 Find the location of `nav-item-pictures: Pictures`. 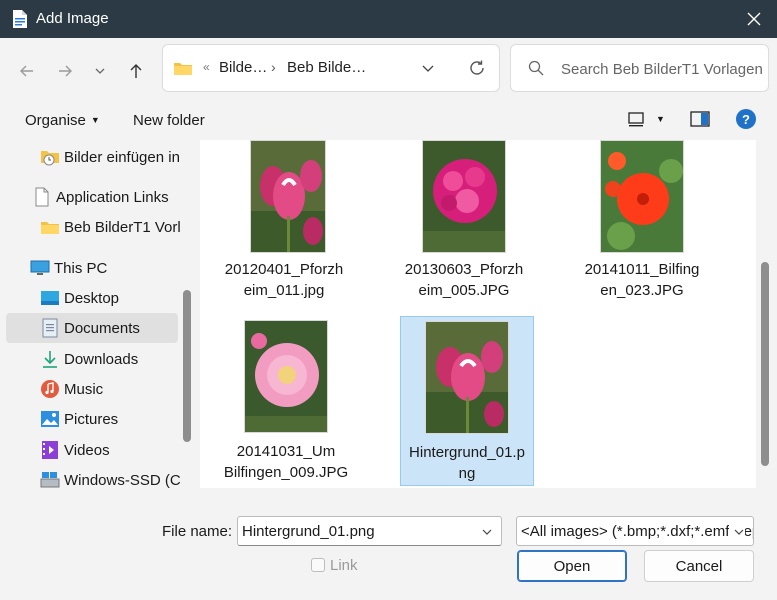

nav-item-pictures: Pictures is located at coordinates (110, 419).